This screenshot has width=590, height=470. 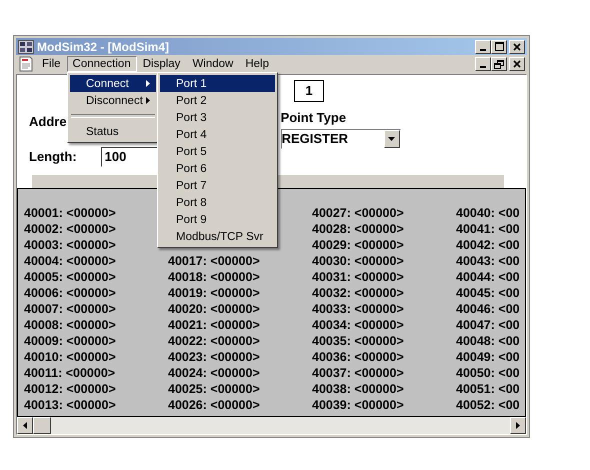 I want to click on restore-button, so click(x=499, y=64).